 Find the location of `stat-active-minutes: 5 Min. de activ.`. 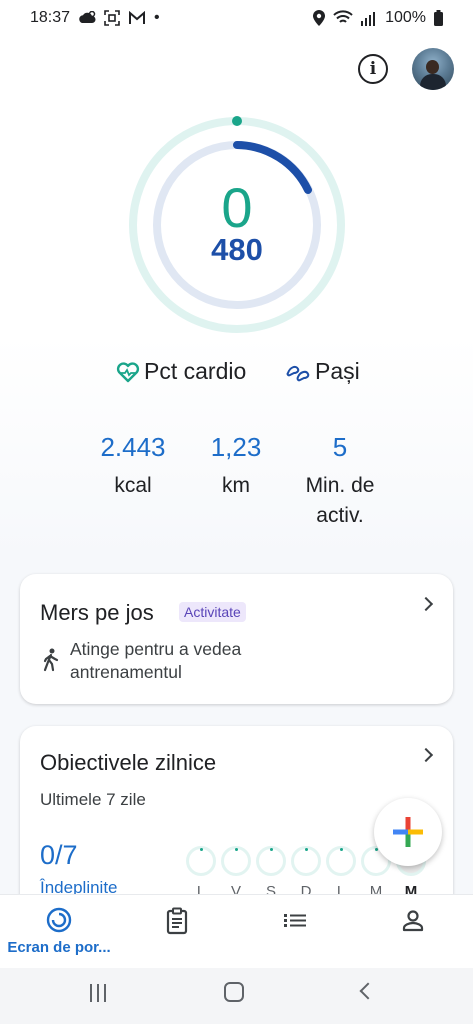

stat-active-minutes: 5 Min. de activ. is located at coordinates (340, 481).